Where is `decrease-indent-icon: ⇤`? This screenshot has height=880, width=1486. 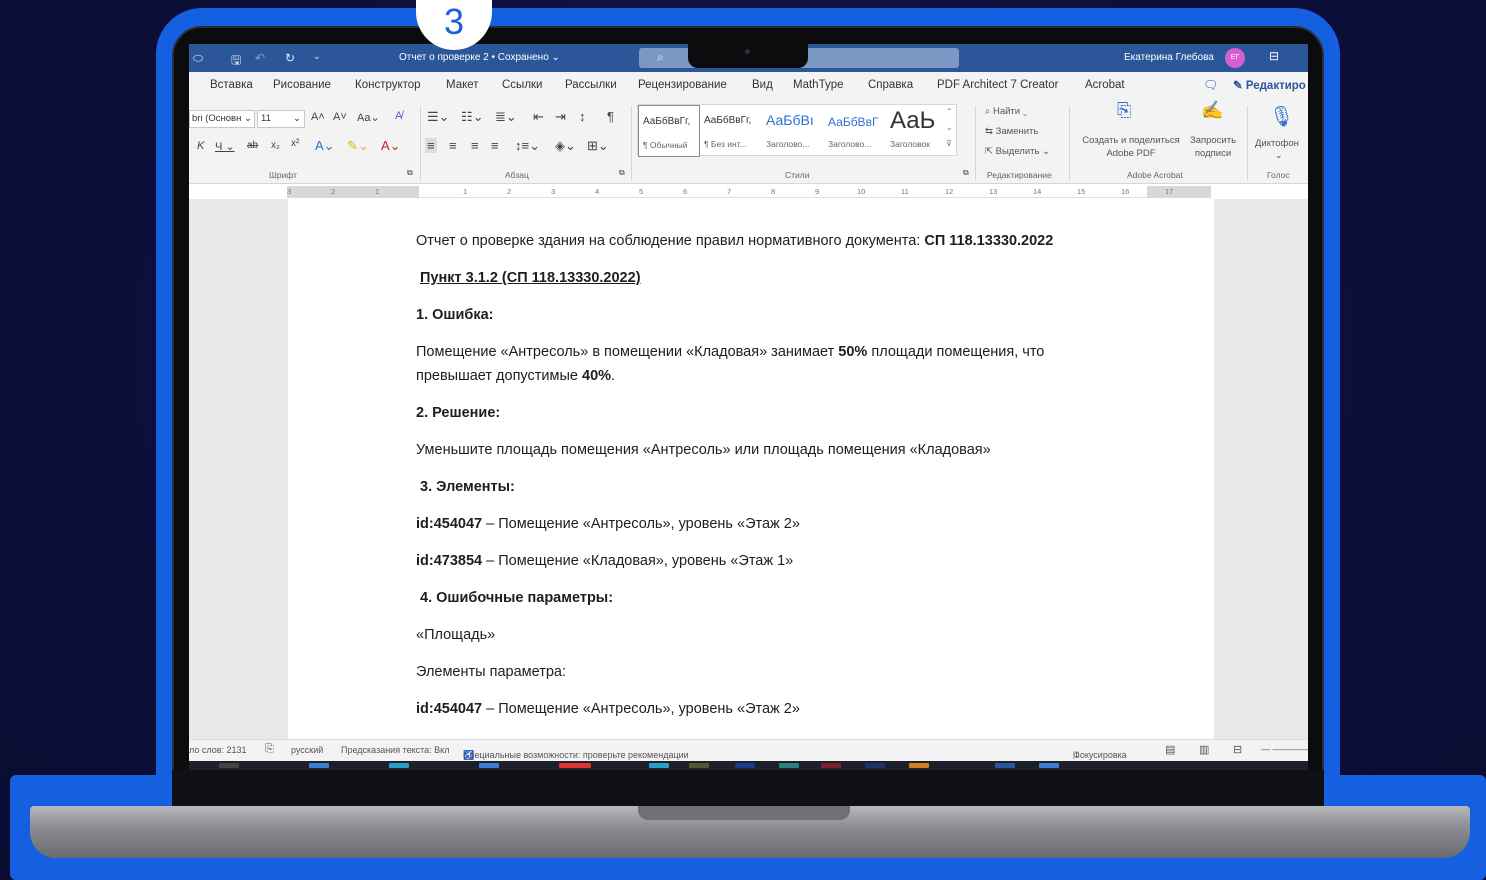 decrease-indent-icon: ⇤ is located at coordinates (538, 117).